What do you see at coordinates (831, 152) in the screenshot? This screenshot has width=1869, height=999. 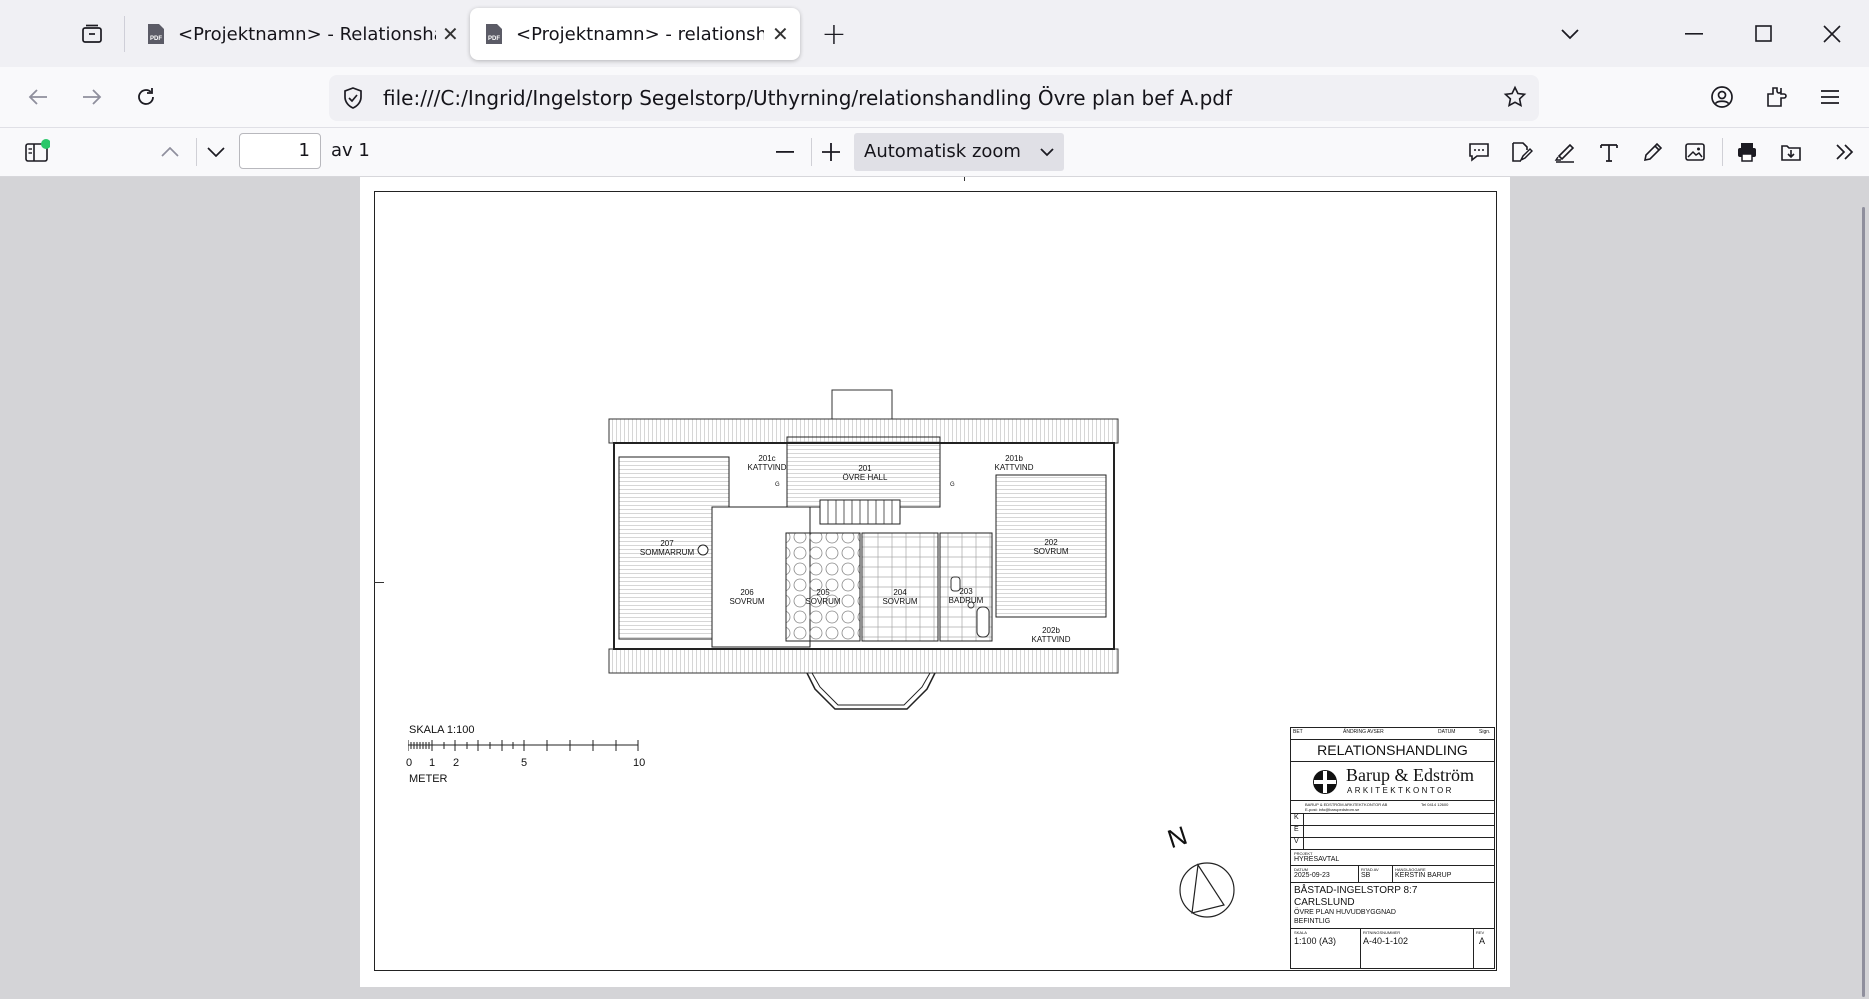 I see `zoom-in-icon` at bounding box center [831, 152].